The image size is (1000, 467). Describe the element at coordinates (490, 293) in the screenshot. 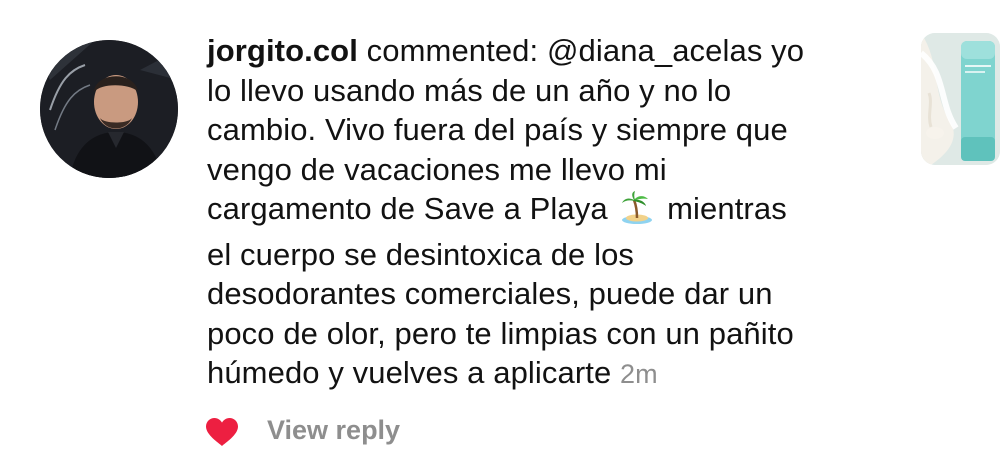

I see `comment-line-7: desodorantes comerciales, puede dar un` at that location.